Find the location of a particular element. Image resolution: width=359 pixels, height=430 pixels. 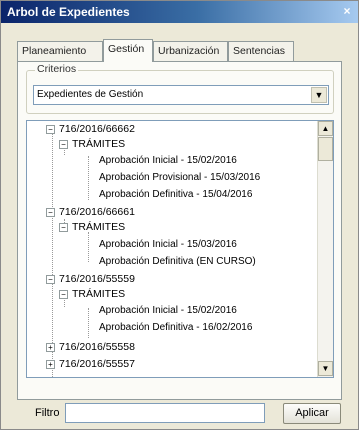

tree-leaf-label: Aprobación Provisional - 15/03/2016 is located at coordinates (180, 177).